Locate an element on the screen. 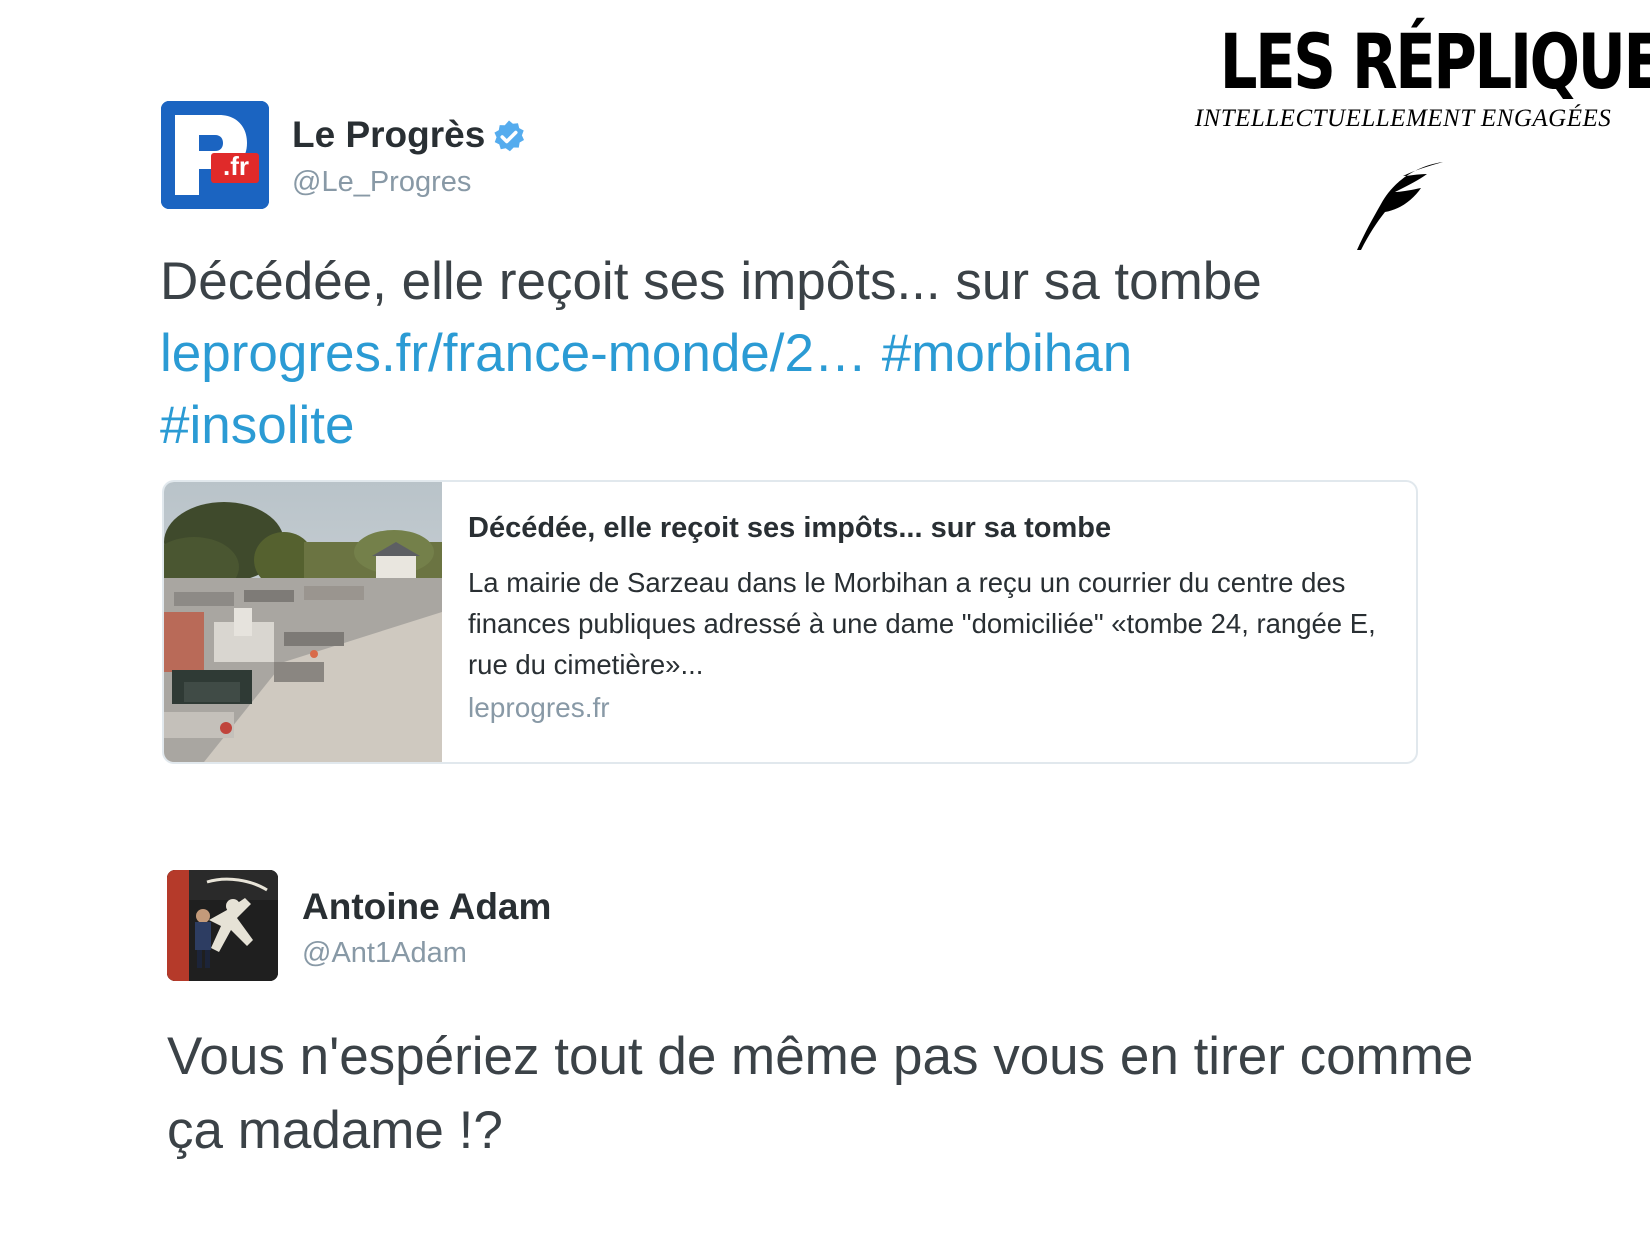 This screenshot has height=1256, width=1650. antoine-adam-avatar is located at coordinates (222, 925).